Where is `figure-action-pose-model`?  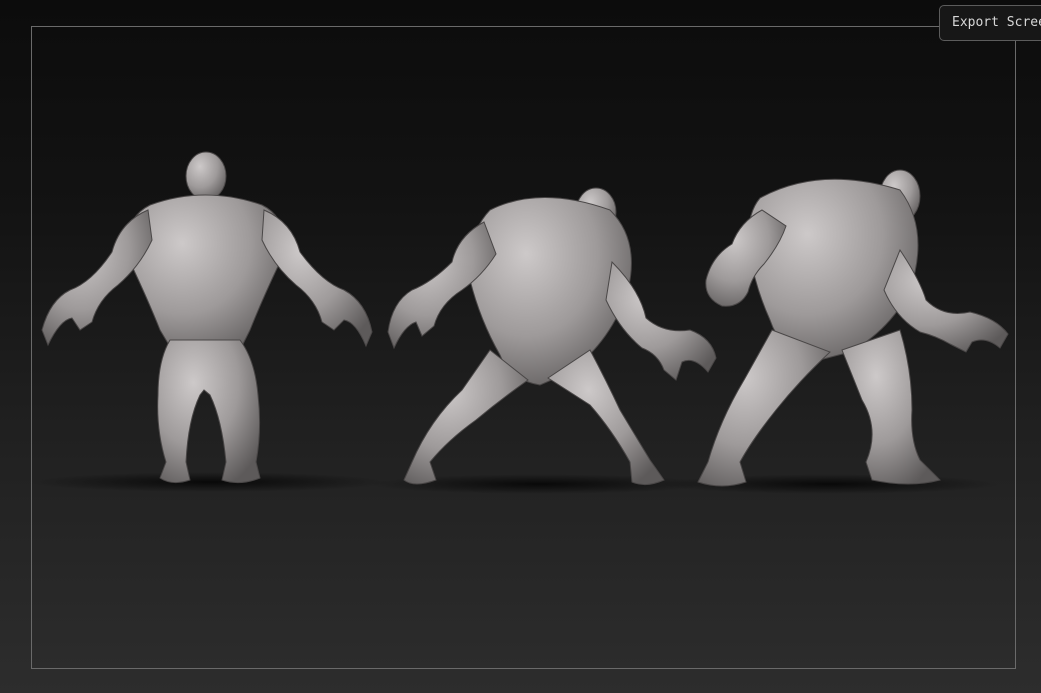 figure-action-pose-model is located at coordinates (552, 336).